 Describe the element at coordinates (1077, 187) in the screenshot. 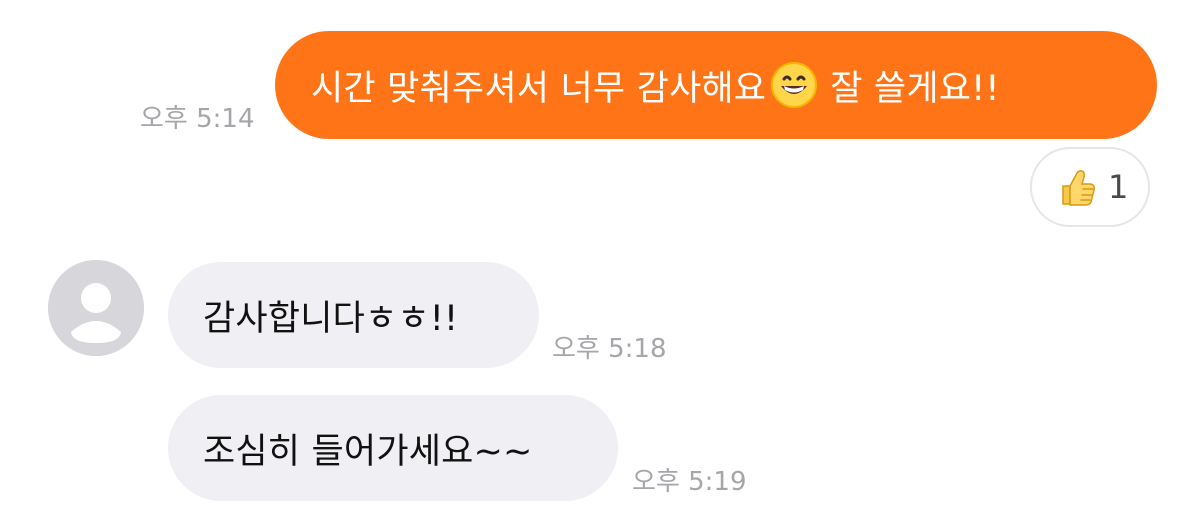

I see `thumbs-up-emoji-icon` at that location.